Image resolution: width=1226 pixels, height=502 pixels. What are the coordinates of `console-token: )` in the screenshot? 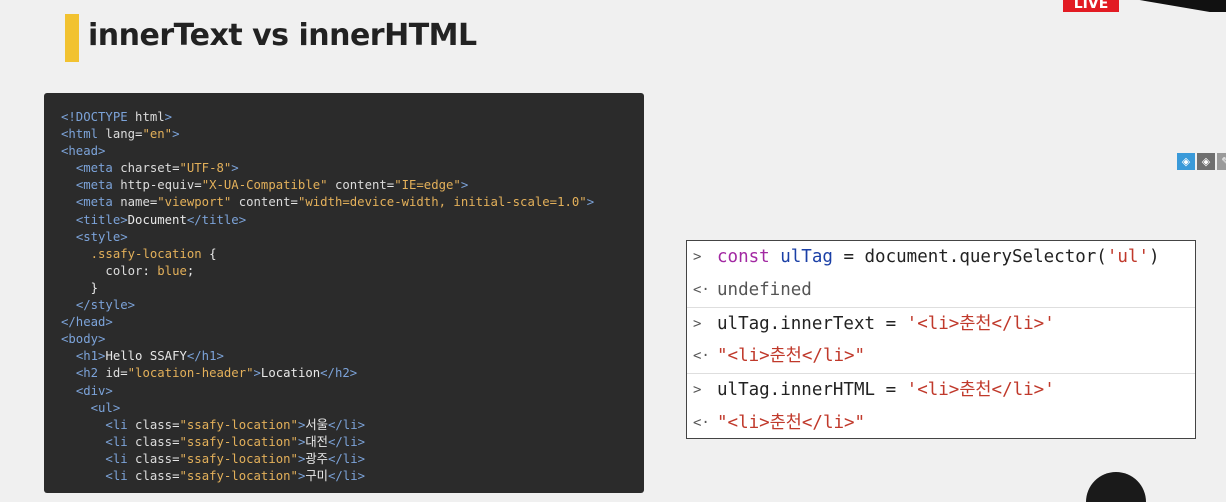 It's located at (1154, 257).